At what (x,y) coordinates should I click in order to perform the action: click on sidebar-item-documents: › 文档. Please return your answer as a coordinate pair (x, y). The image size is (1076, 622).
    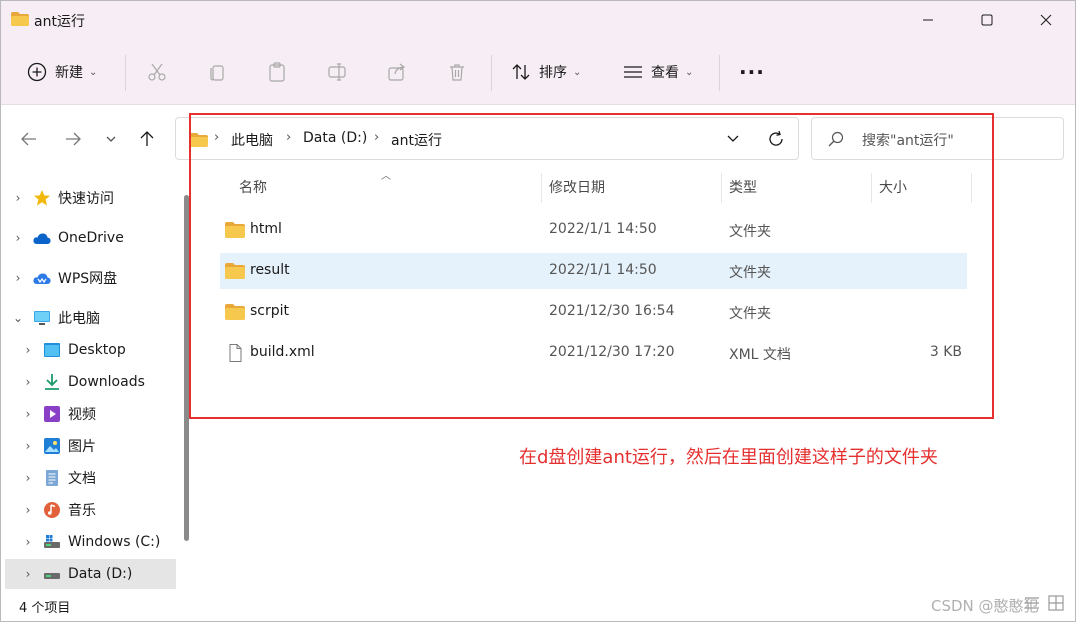
    Looking at the image, I should click on (90, 478).